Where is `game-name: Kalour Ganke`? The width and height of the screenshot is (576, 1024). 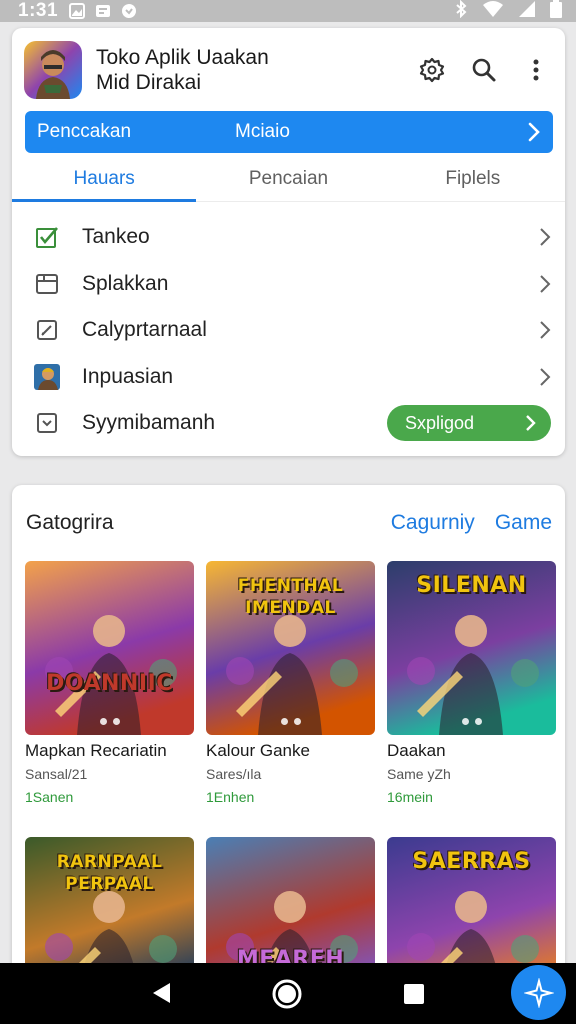 game-name: Kalour Ganke is located at coordinates (258, 750).